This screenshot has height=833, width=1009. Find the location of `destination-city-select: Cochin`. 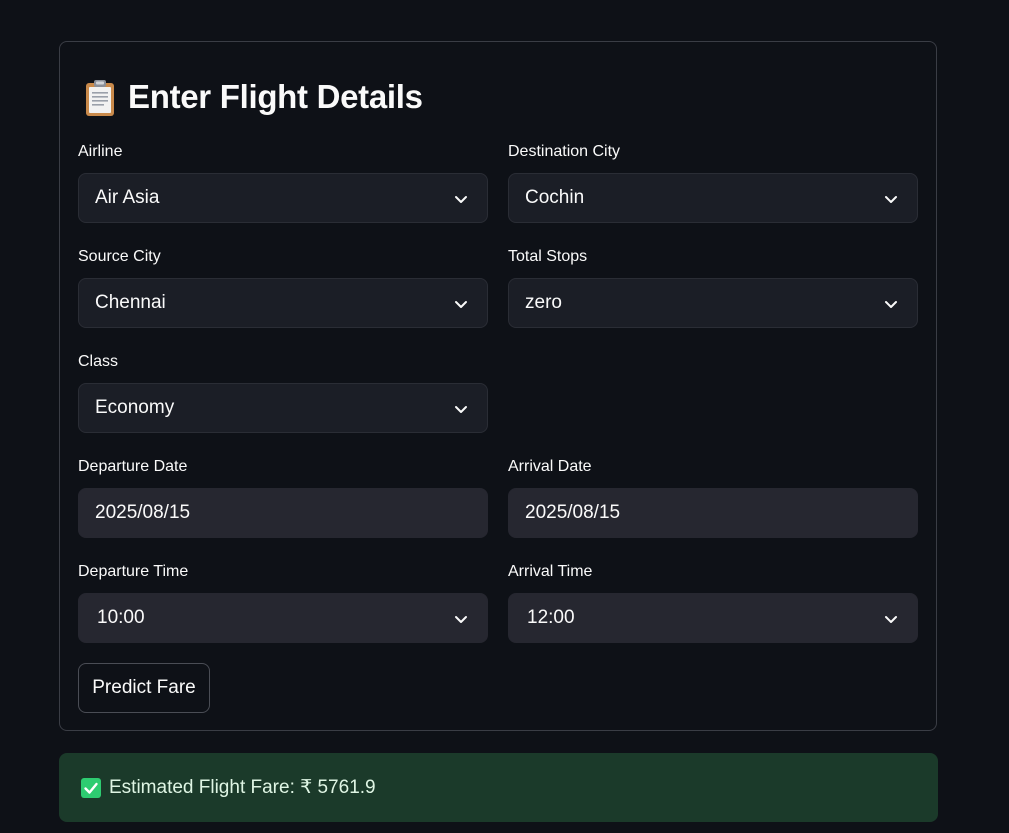

destination-city-select: Cochin is located at coordinates (713, 198).